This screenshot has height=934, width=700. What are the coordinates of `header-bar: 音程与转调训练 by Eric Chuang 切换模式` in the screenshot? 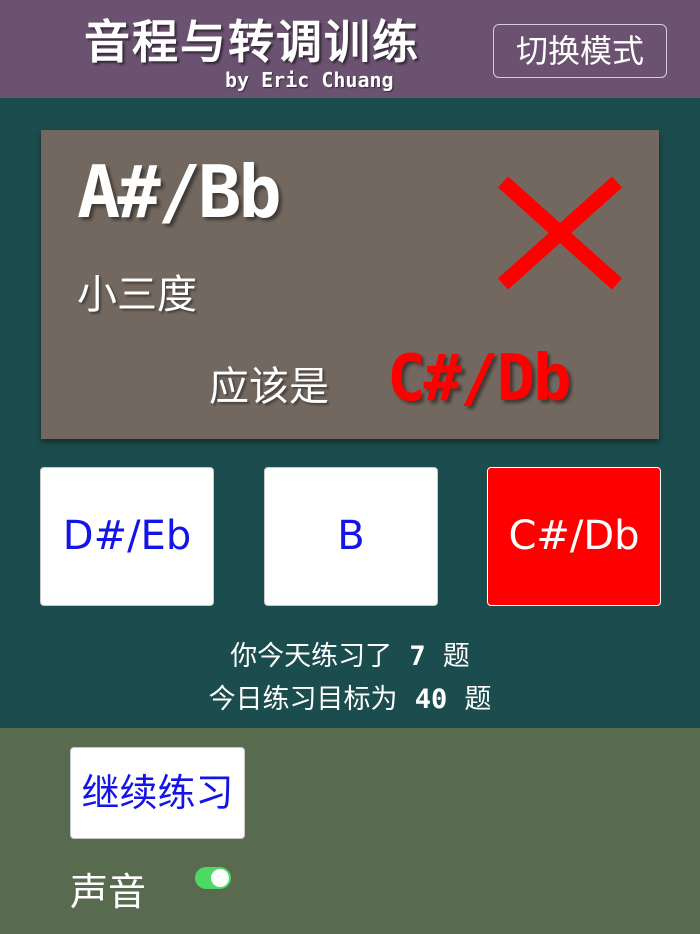 It's located at (350, 49).